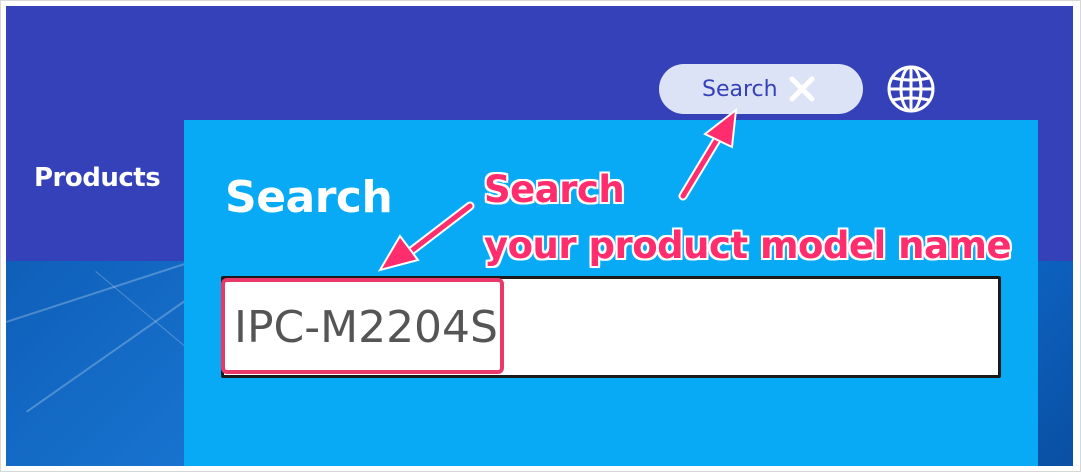 The image size is (1081, 472). I want to click on search-toggle-button: Search, so click(761, 89).